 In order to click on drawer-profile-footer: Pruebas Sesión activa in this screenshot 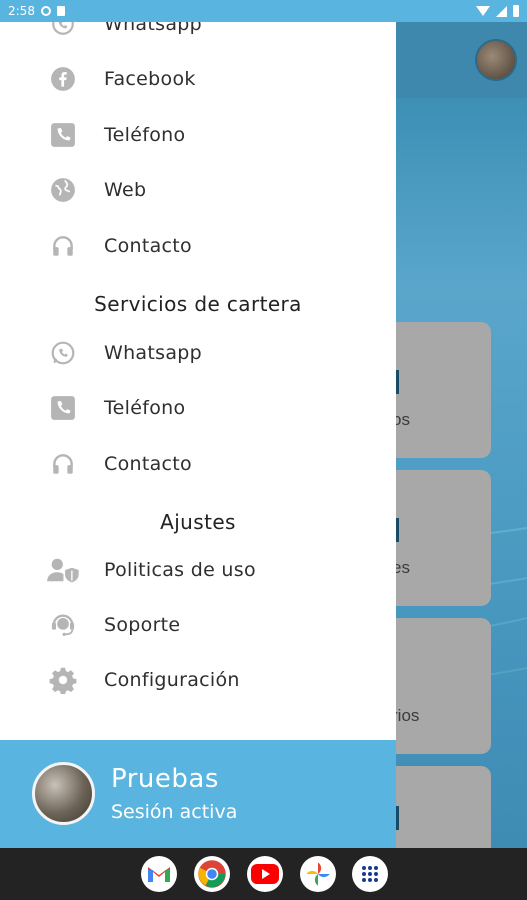, I will do `click(198, 794)`.